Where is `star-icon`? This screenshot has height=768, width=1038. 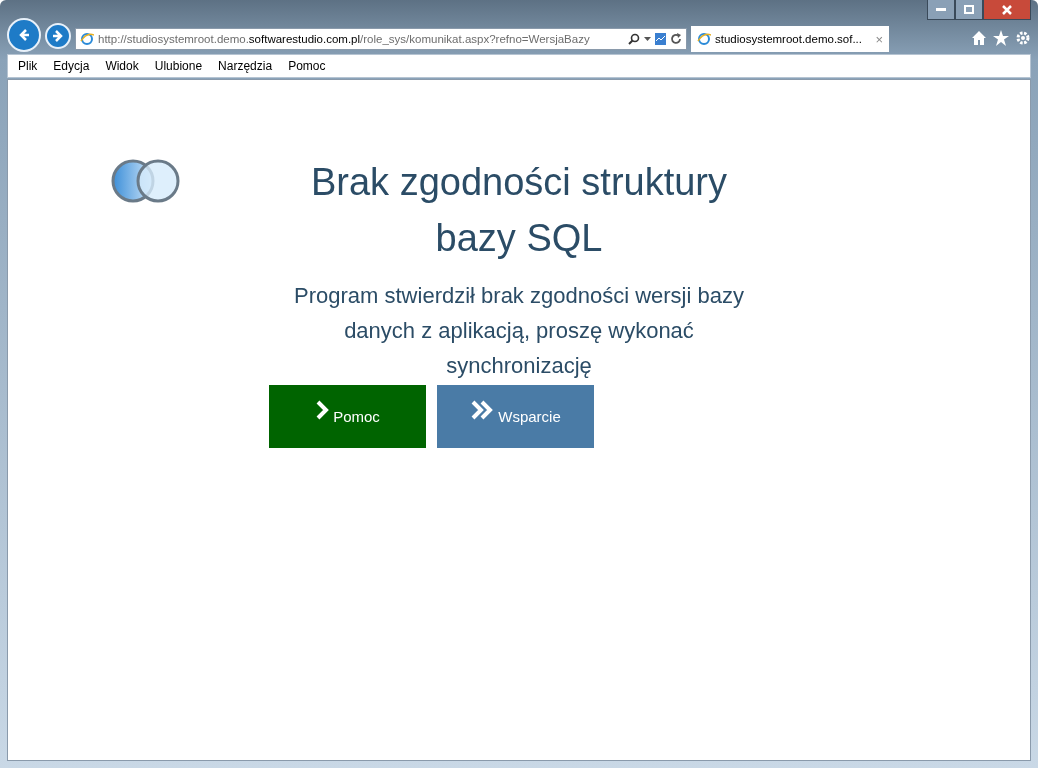
star-icon is located at coordinates (1001, 38).